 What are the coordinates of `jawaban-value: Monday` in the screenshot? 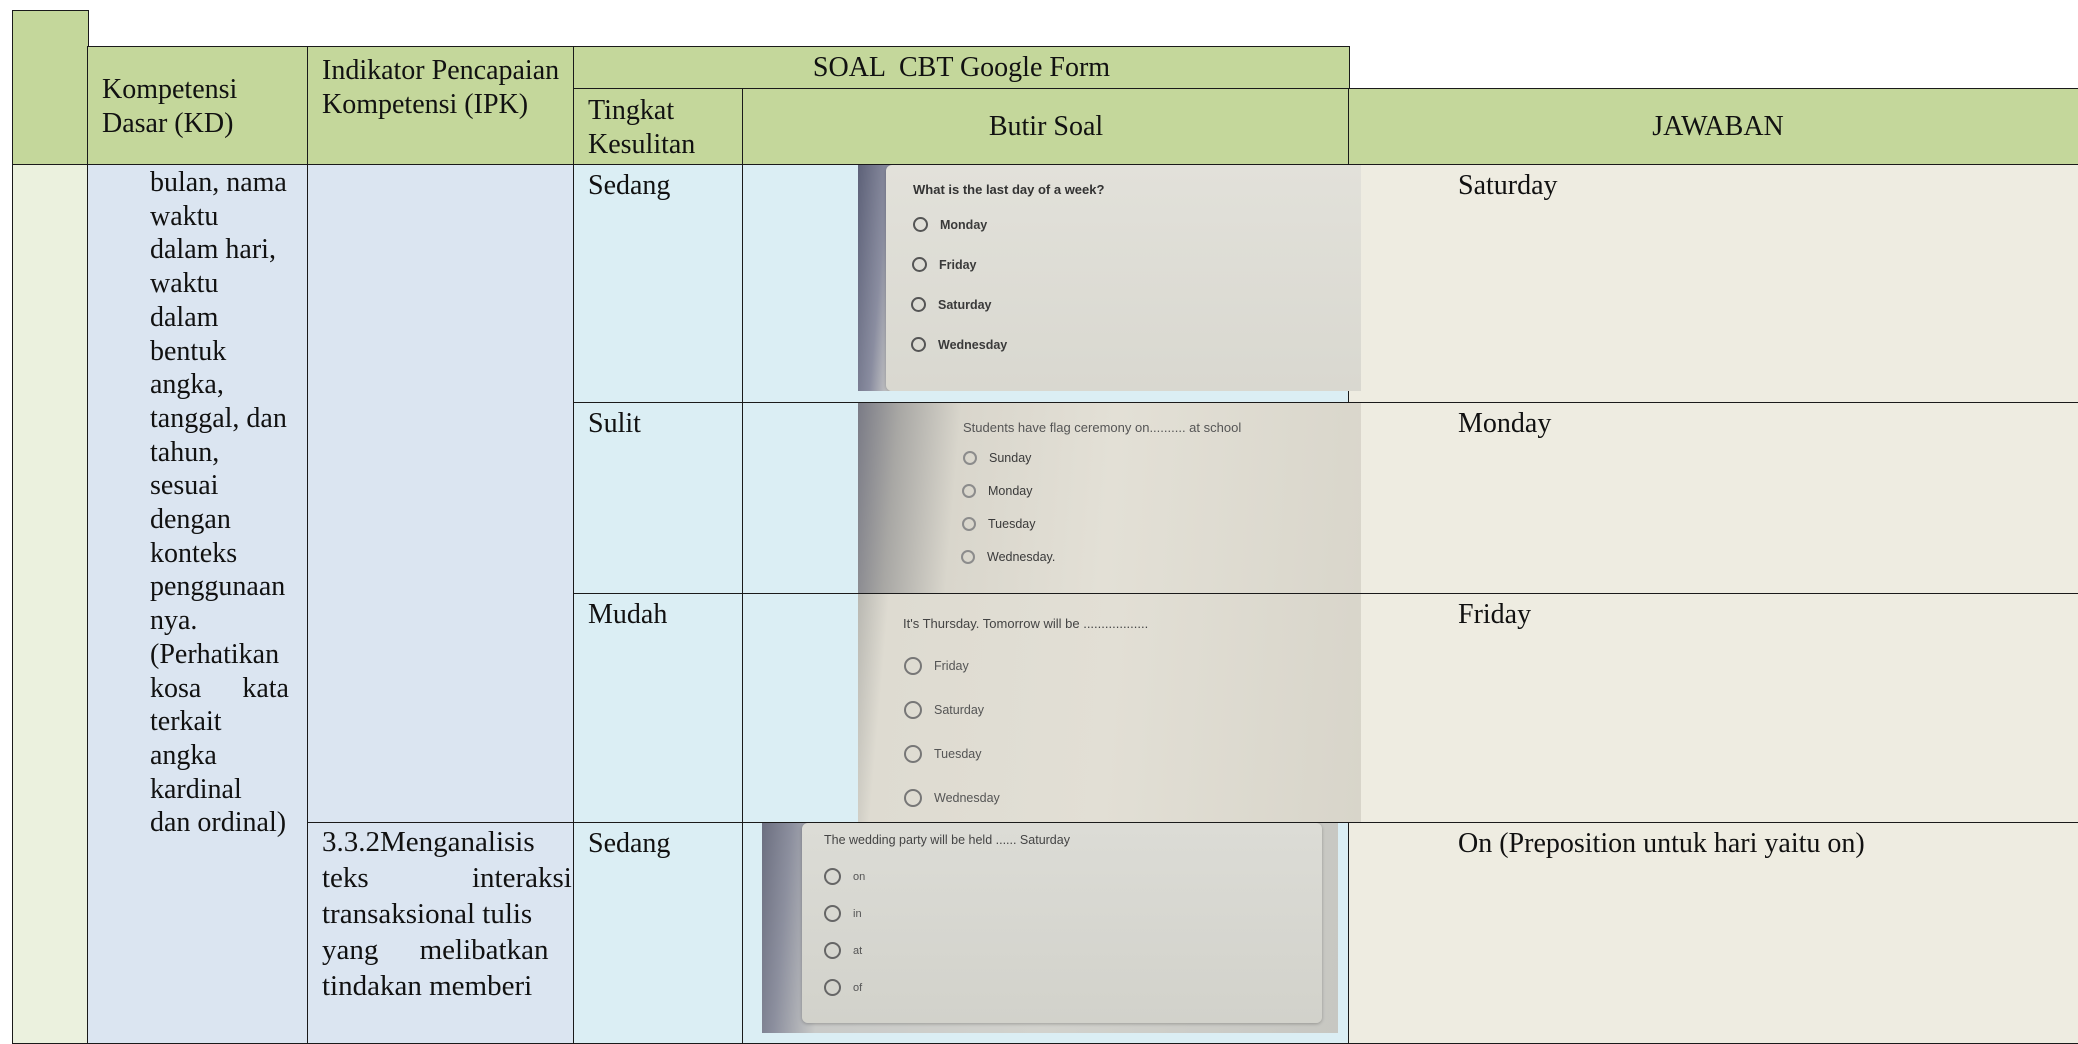 It's located at (1505, 423).